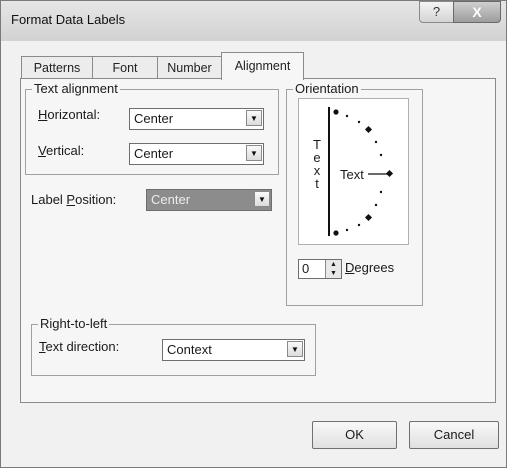 This screenshot has width=507, height=468. I want to click on spinner-buttons: ▲ ▼, so click(333, 269).